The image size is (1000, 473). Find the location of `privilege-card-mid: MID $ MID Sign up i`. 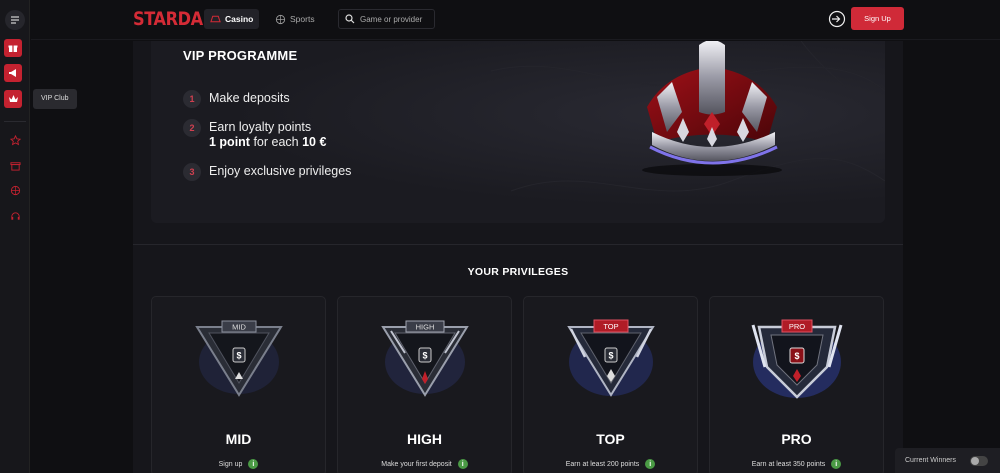

privilege-card-mid: MID $ MID Sign up i is located at coordinates (238, 384).